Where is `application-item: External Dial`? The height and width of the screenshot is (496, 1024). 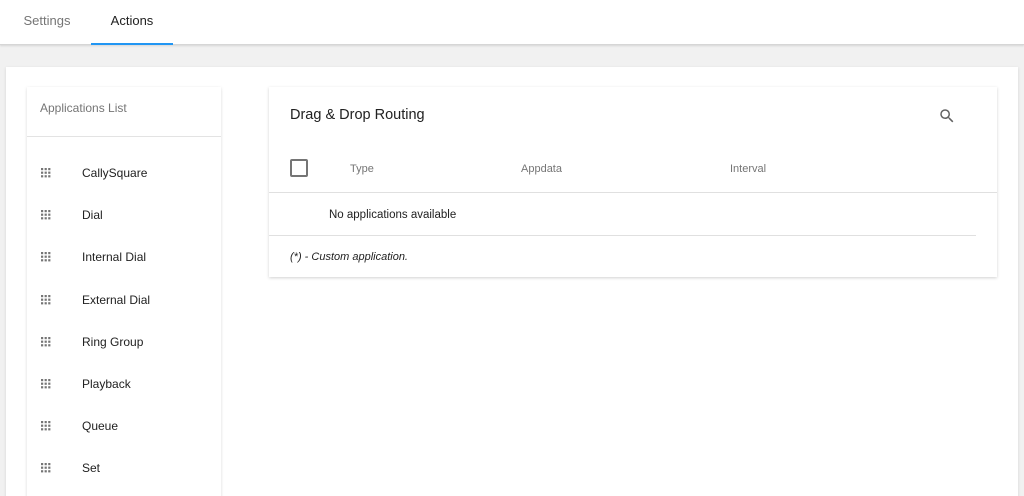
application-item: External Dial is located at coordinates (124, 300).